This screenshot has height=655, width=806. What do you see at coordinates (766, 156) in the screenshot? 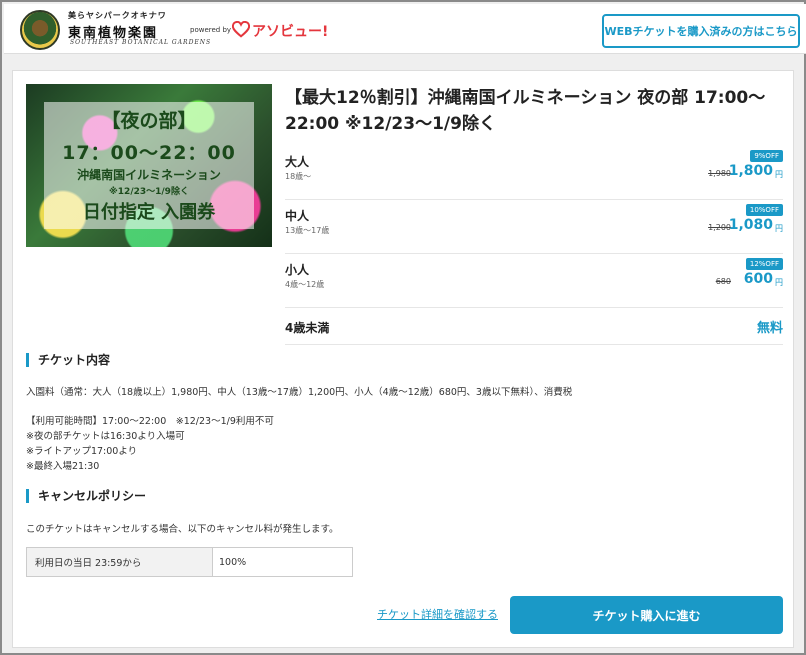
I see `discount-badge: 9%OFF` at bounding box center [766, 156].